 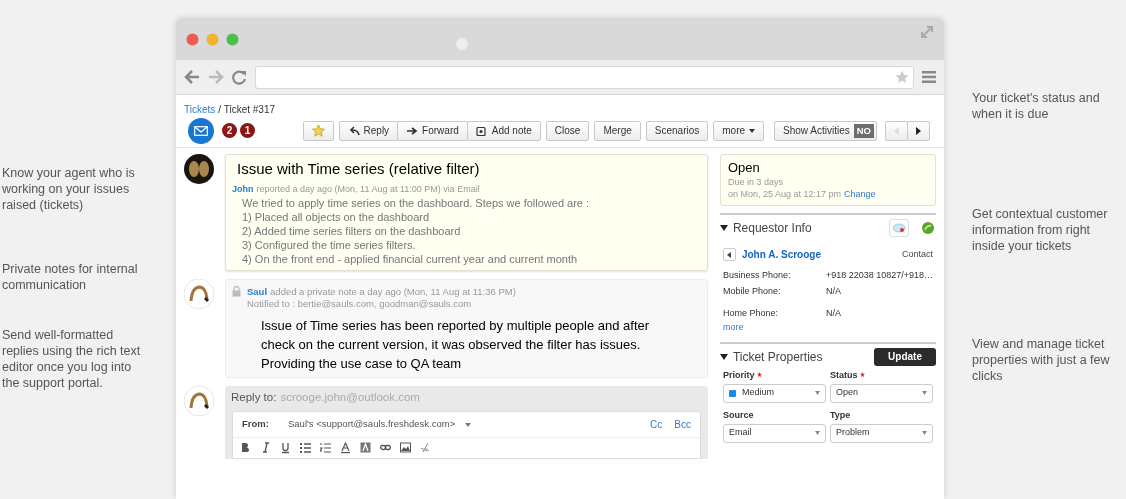 What do you see at coordinates (503, 130) in the screenshot?
I see `note-button: Add note` at bounding box center [503, 130].